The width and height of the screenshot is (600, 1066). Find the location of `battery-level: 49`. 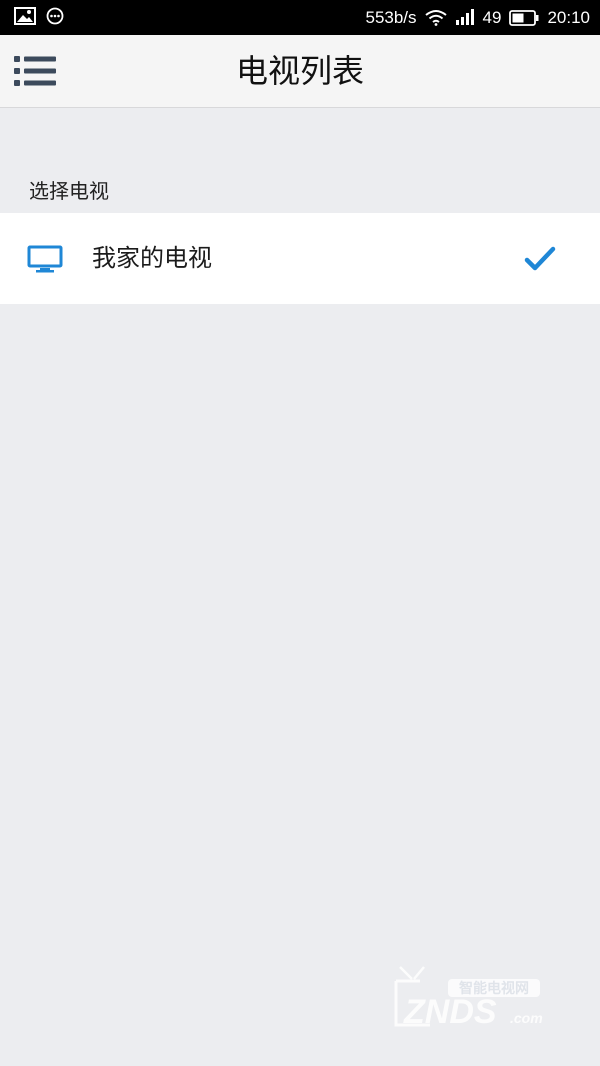

battery-level: 49 is located at coordinates (492, 17).